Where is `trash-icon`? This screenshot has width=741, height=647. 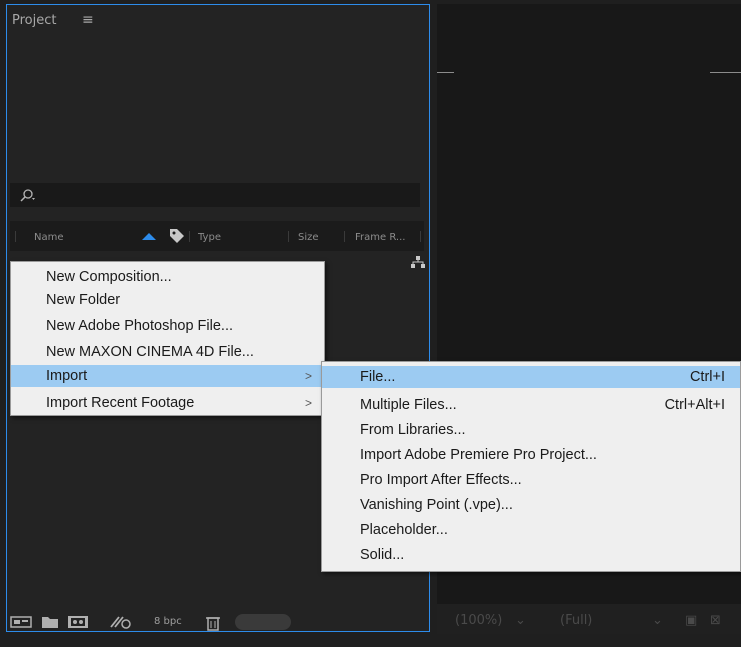 trash-icon is located at coordinates (213, 623).